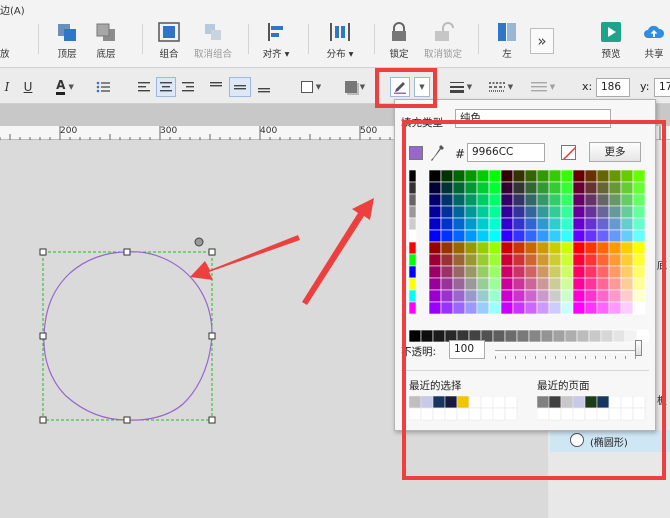 The width and height of the screenshot is (670, 518). What do you see at coordinates (69, 131) in the screenshot?
I see `ruler-mark: 200` at bounding box center [69, 131].